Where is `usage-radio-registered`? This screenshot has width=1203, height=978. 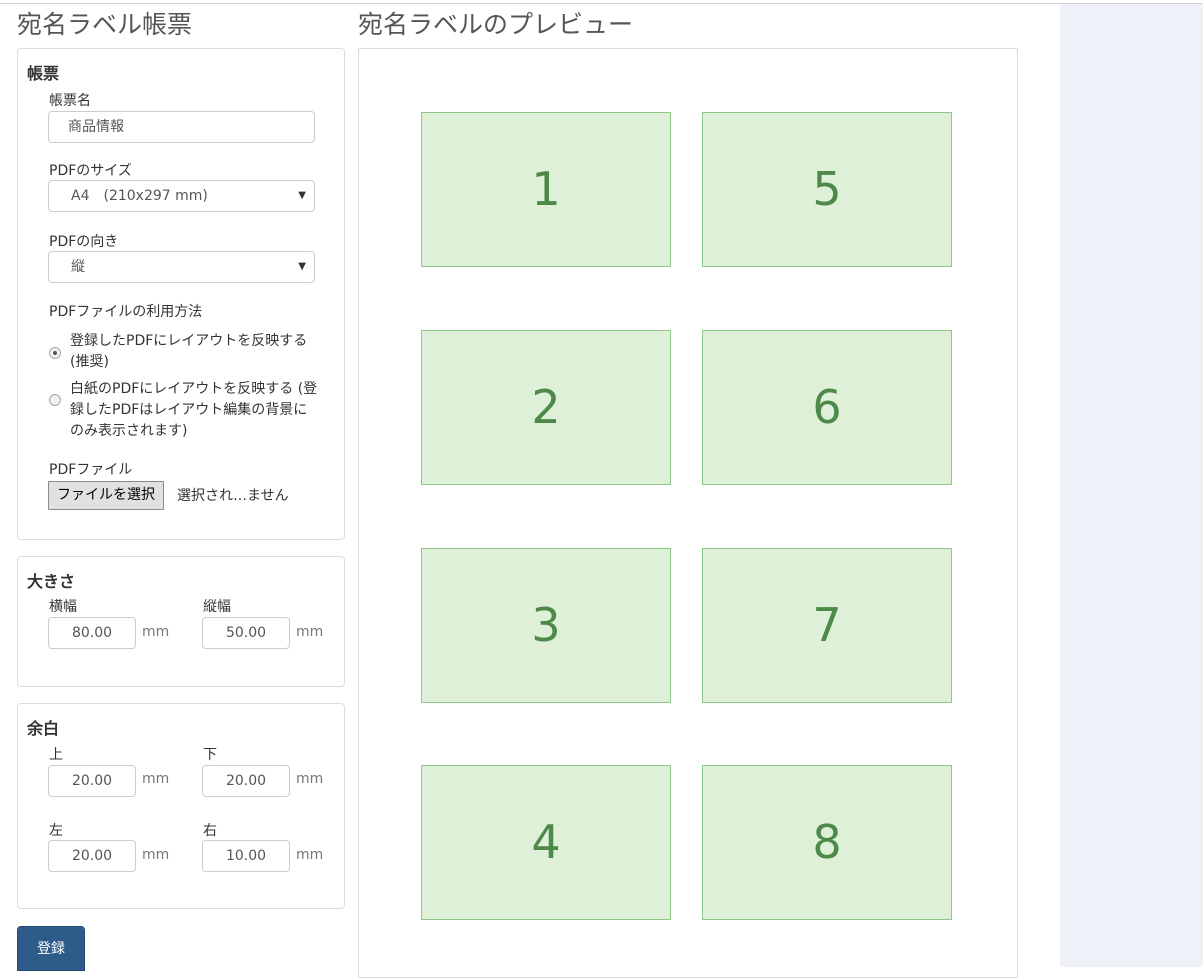
usage-radio-registered is located at coordinates (55, 353).